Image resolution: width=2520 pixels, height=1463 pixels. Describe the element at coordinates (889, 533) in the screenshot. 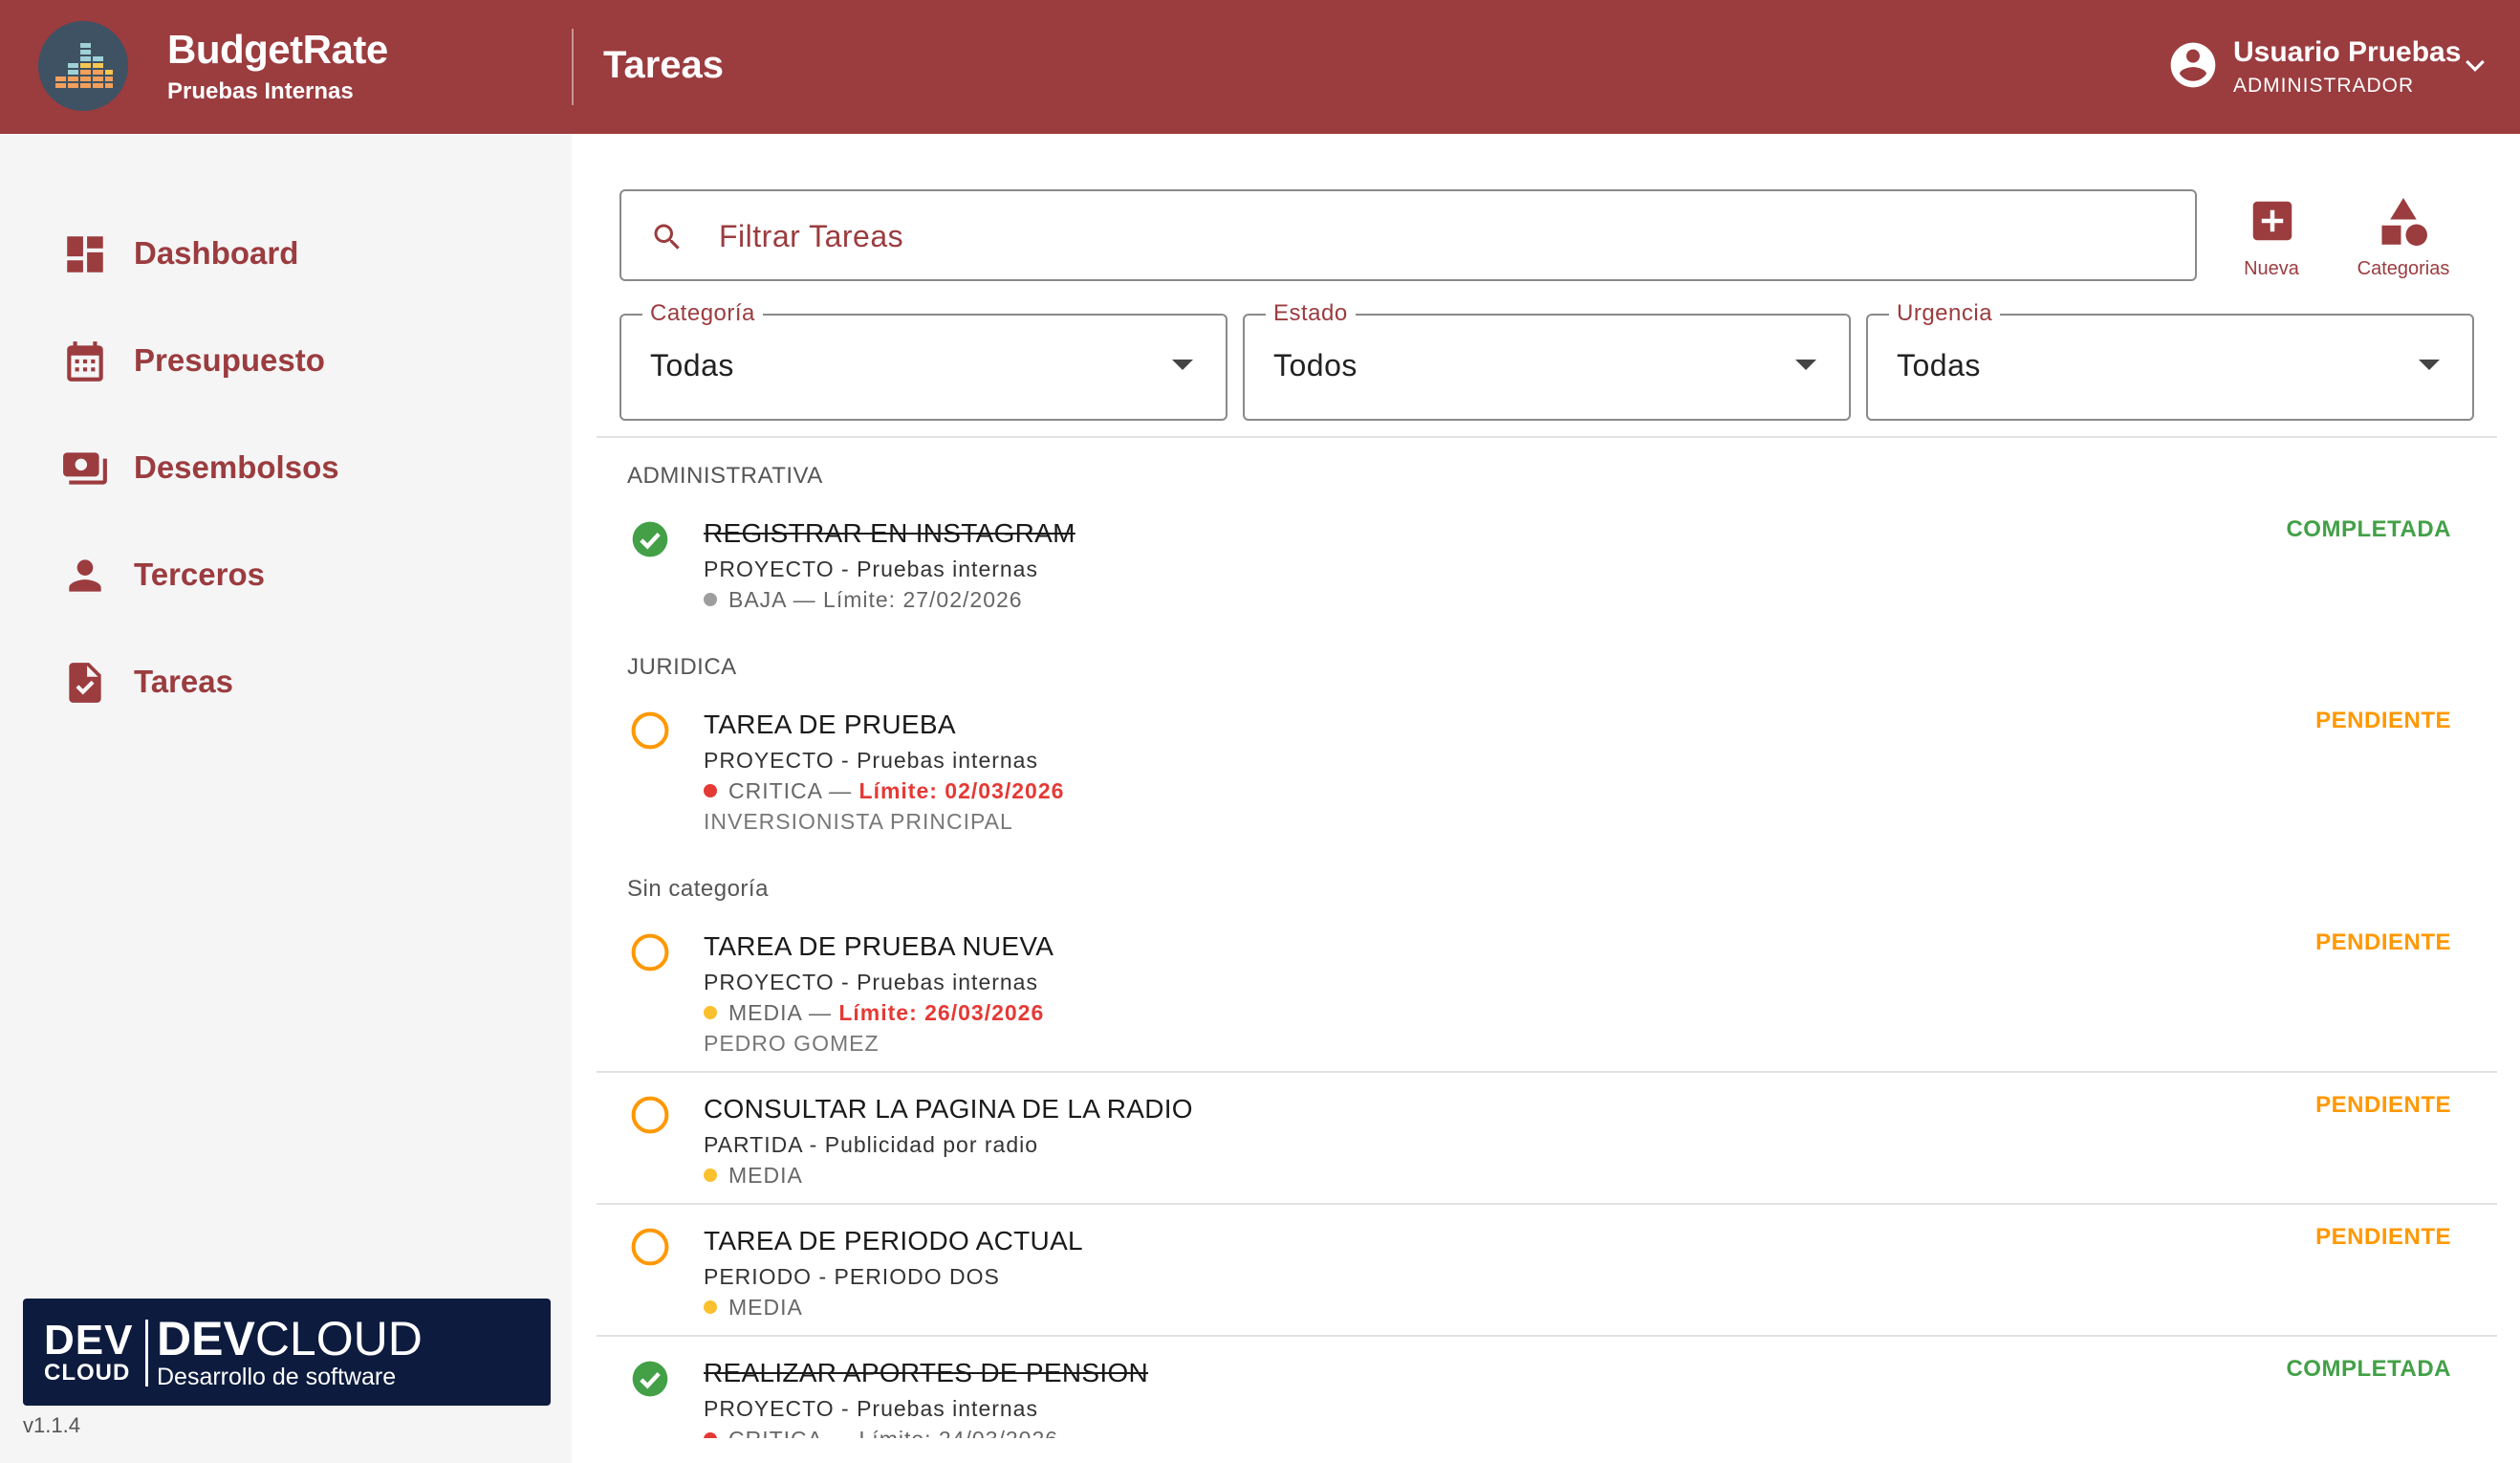

I see `task-title: REGISTRAR EN INSTAGRAM` at that location.